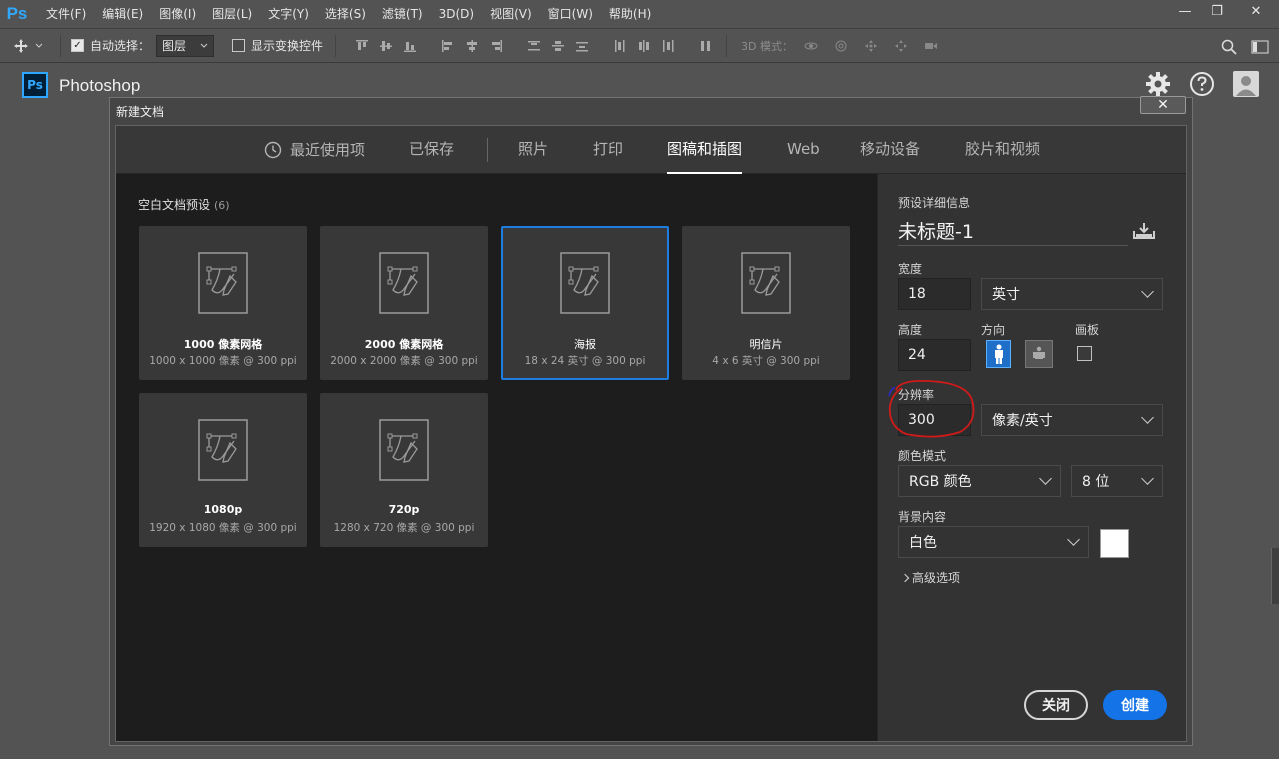  What do you see at coordinates (239, 45) in the screenshot?
I see `show-transform-checkbox` at bounding box center [239, 45].